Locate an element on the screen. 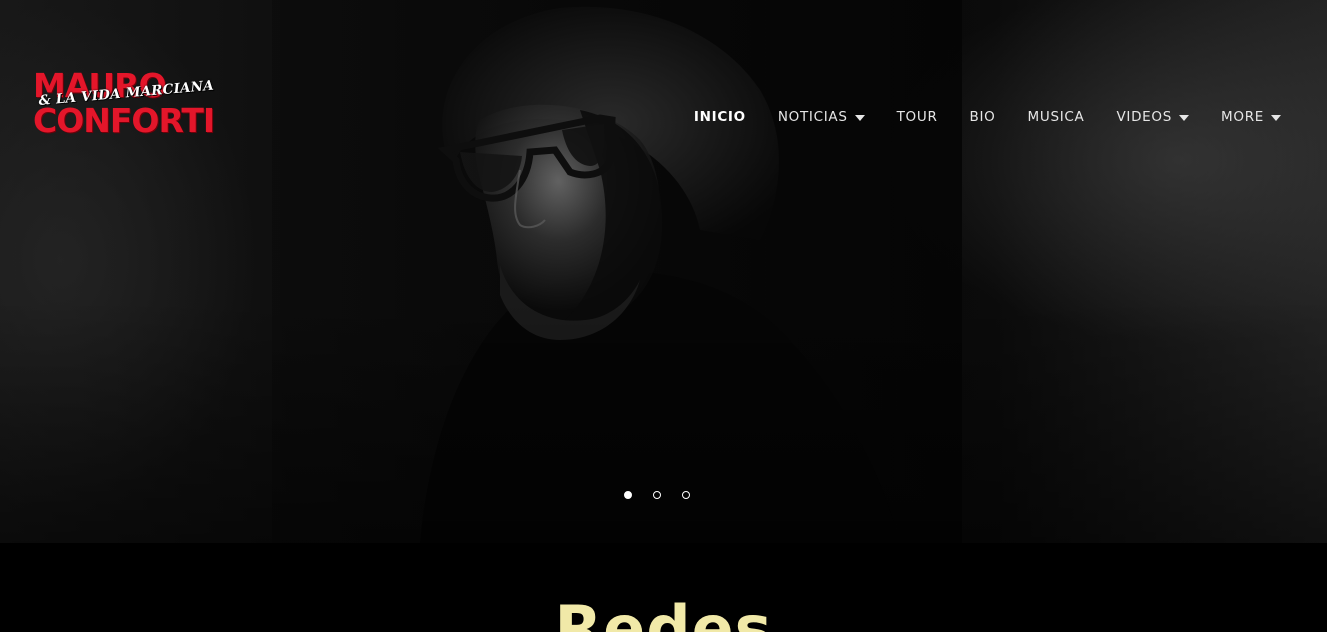 The image size is (1327, 632). nav-item-inicio: INICIO is located at coordinates (720, 117).